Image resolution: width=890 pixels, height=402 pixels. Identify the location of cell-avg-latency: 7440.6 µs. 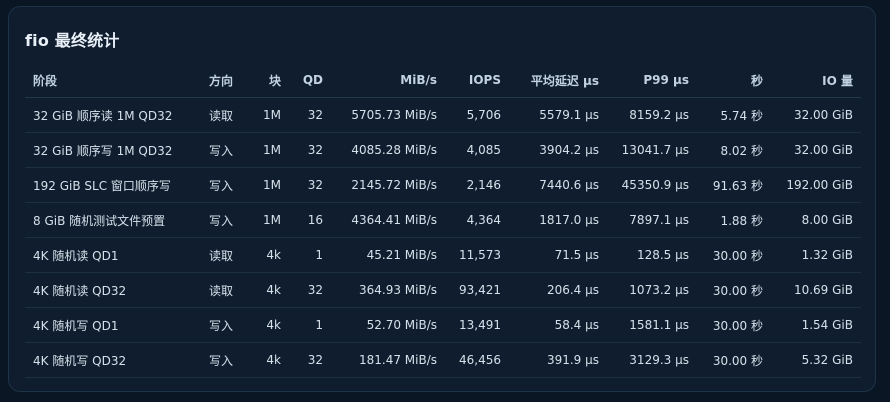
(558, 185).